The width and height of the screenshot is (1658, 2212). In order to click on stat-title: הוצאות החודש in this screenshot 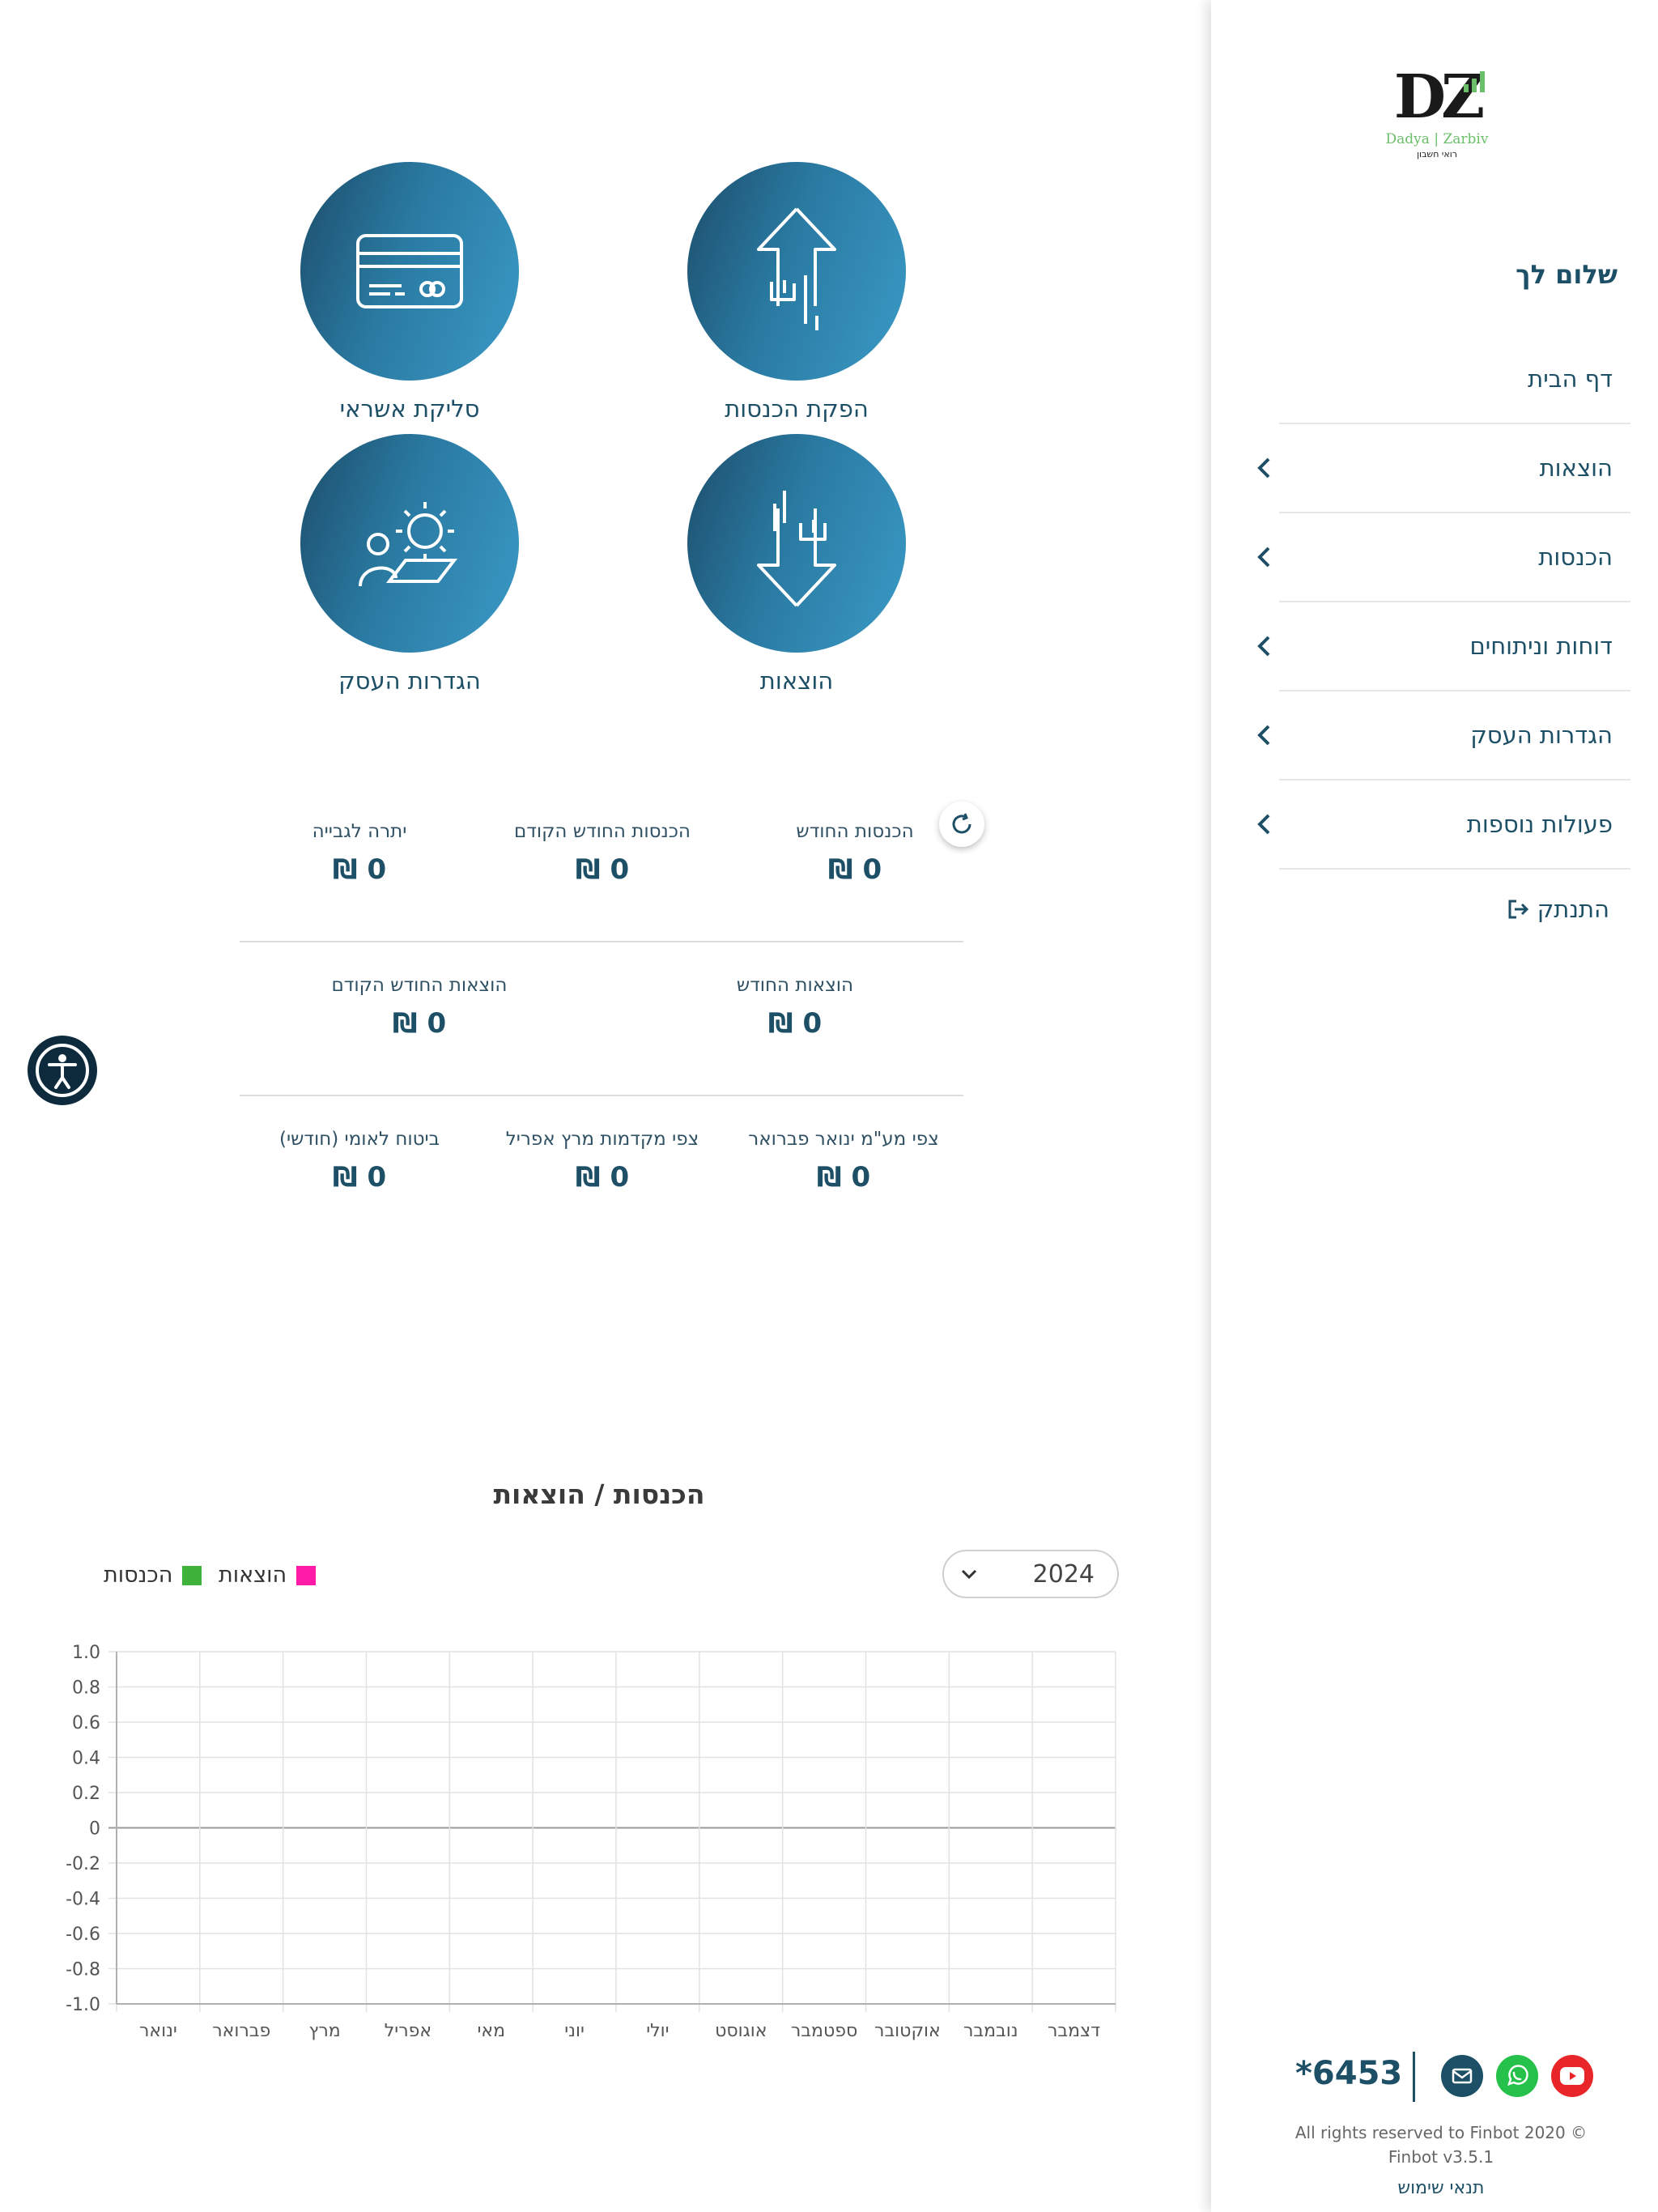, I will do `click(795, 986)`.